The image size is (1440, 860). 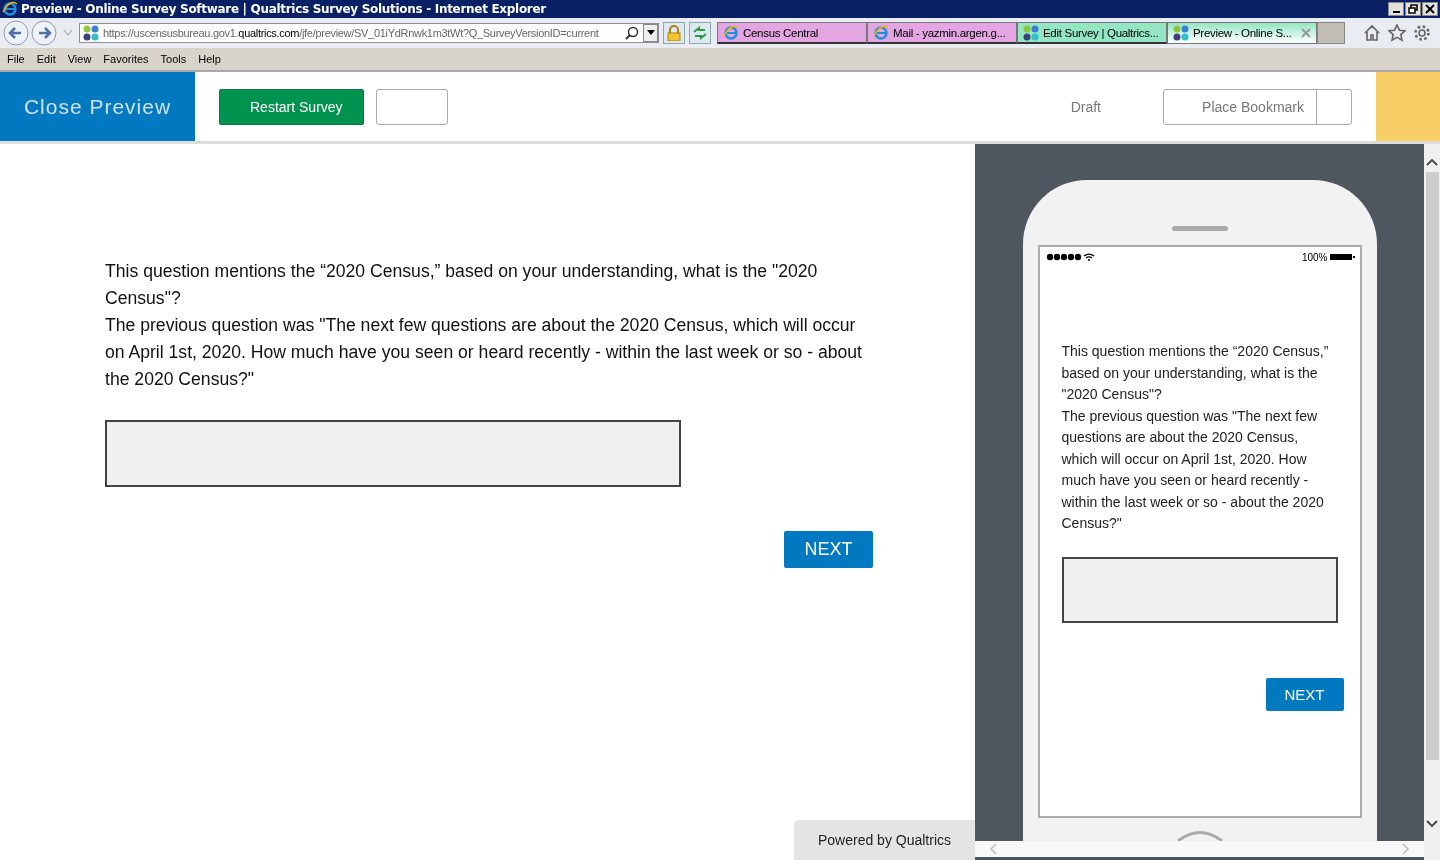 I want to click on caret-icon, so click(x=650, y=33).